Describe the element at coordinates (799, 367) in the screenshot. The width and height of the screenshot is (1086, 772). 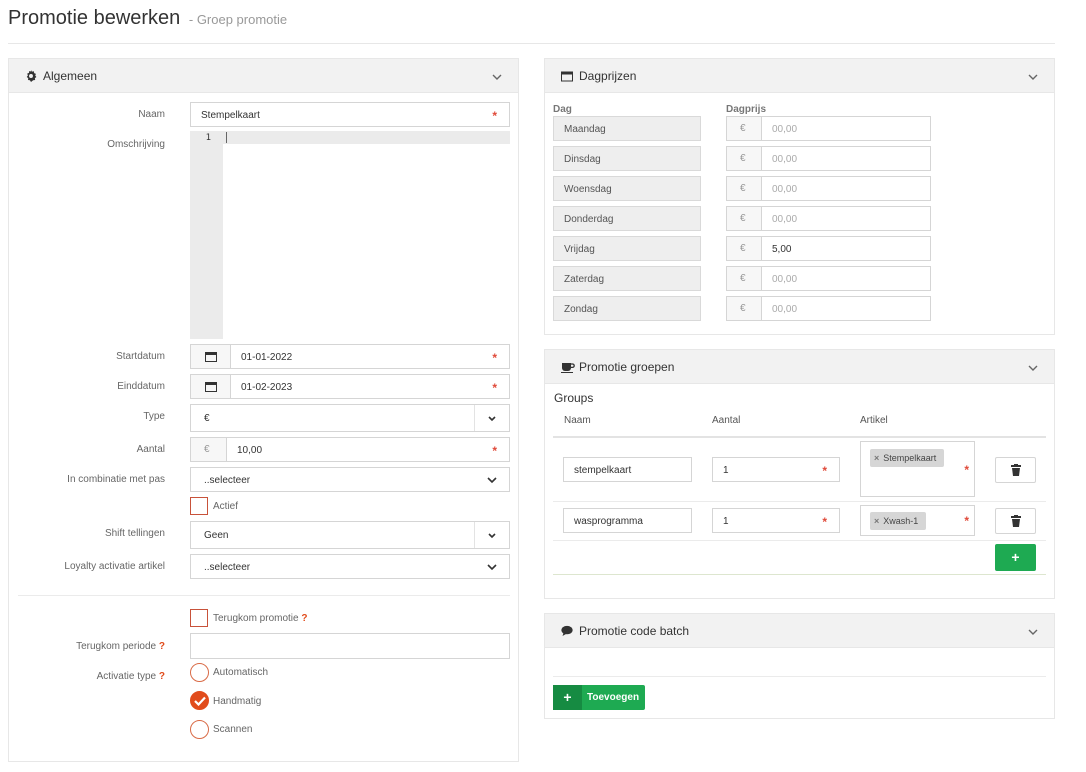
I see `groups-panel-header: Promotie groepen` at that location.